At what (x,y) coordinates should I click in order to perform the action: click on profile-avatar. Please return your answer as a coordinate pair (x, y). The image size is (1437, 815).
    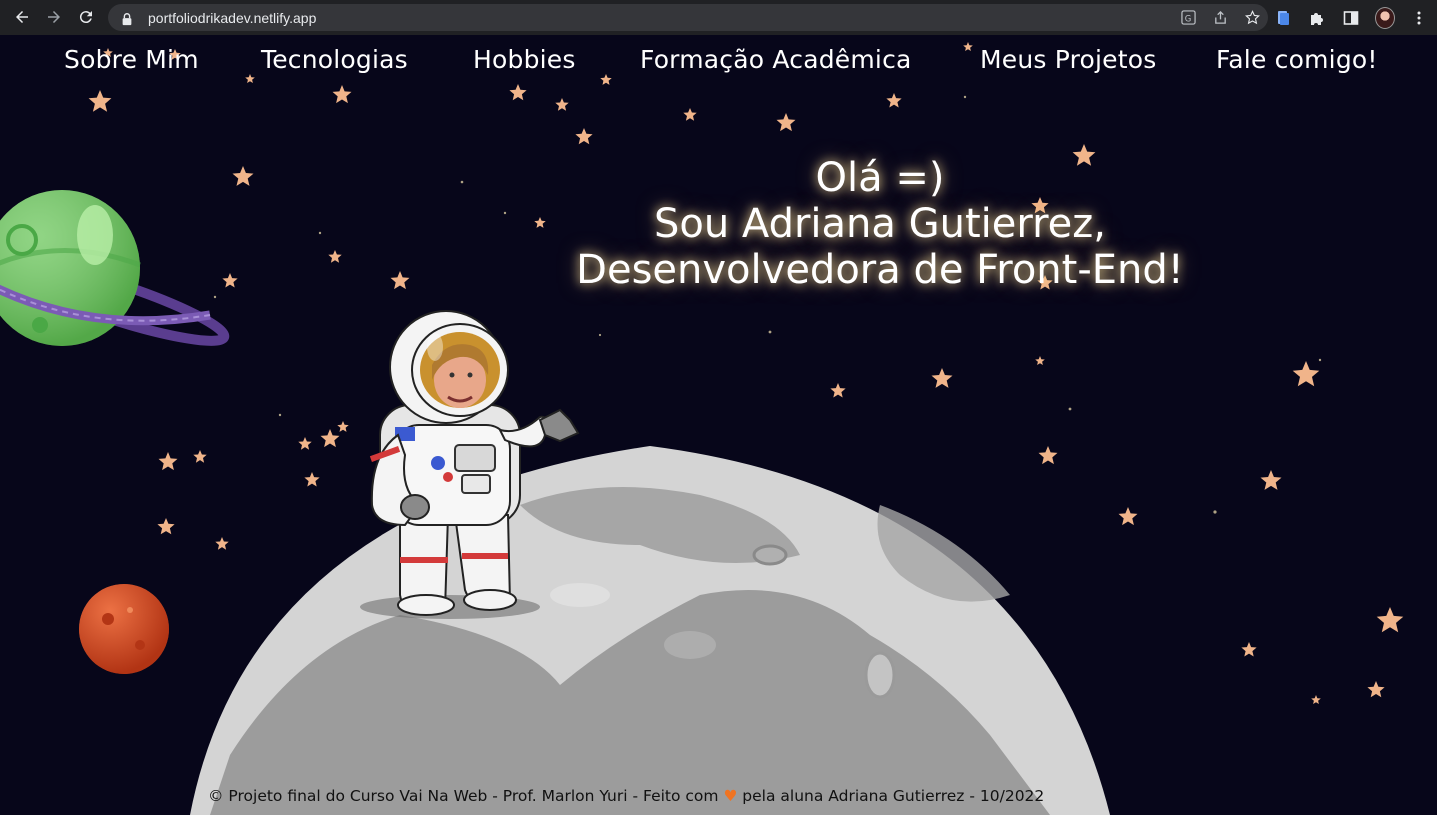
    Looking at the image, I should click on (1385, 17).